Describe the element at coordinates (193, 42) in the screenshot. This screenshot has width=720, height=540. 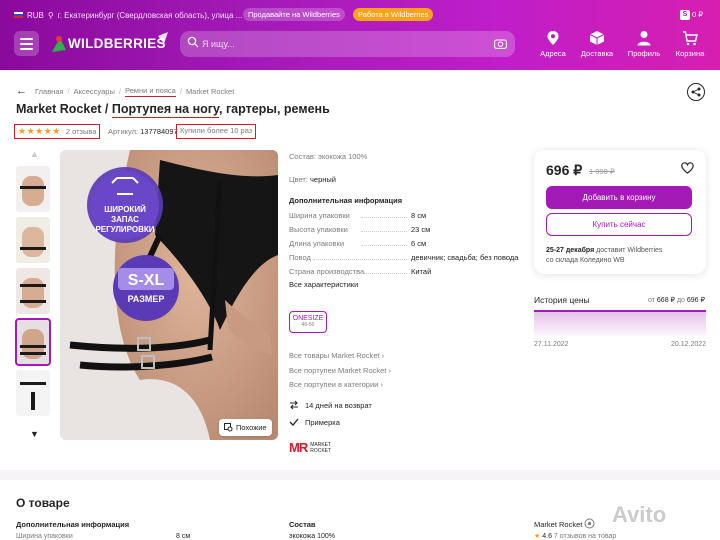
I see `search-icon` at that location.